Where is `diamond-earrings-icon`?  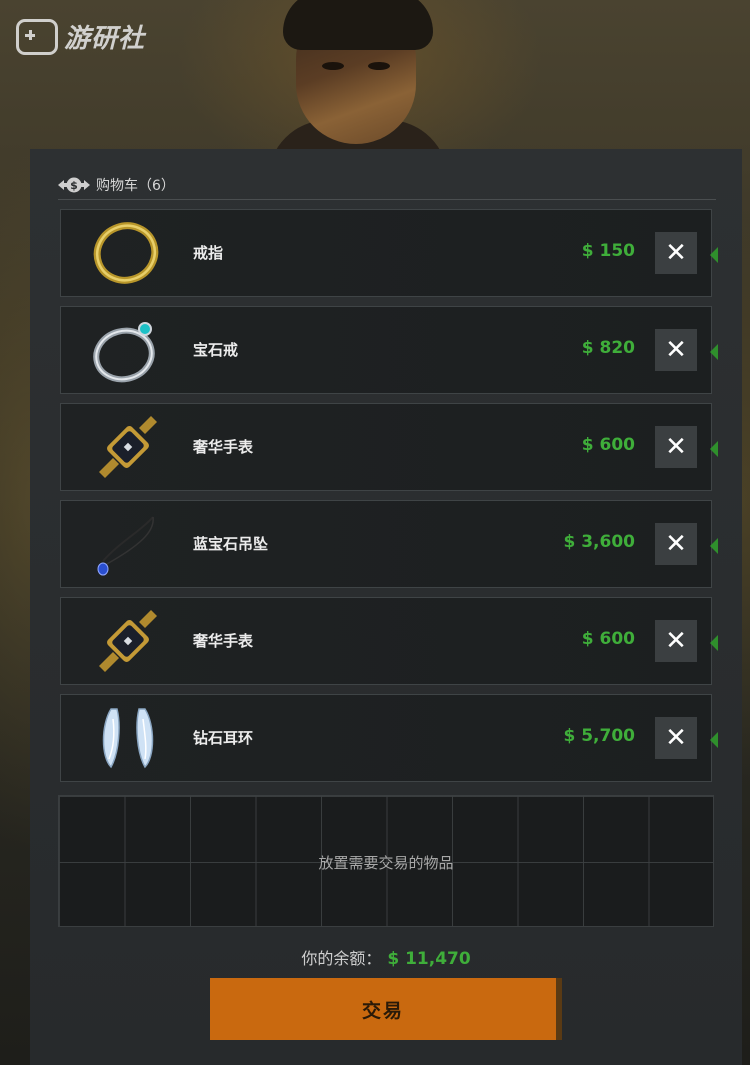
diamond-earrings-icon is located at coordinates (128, 738).